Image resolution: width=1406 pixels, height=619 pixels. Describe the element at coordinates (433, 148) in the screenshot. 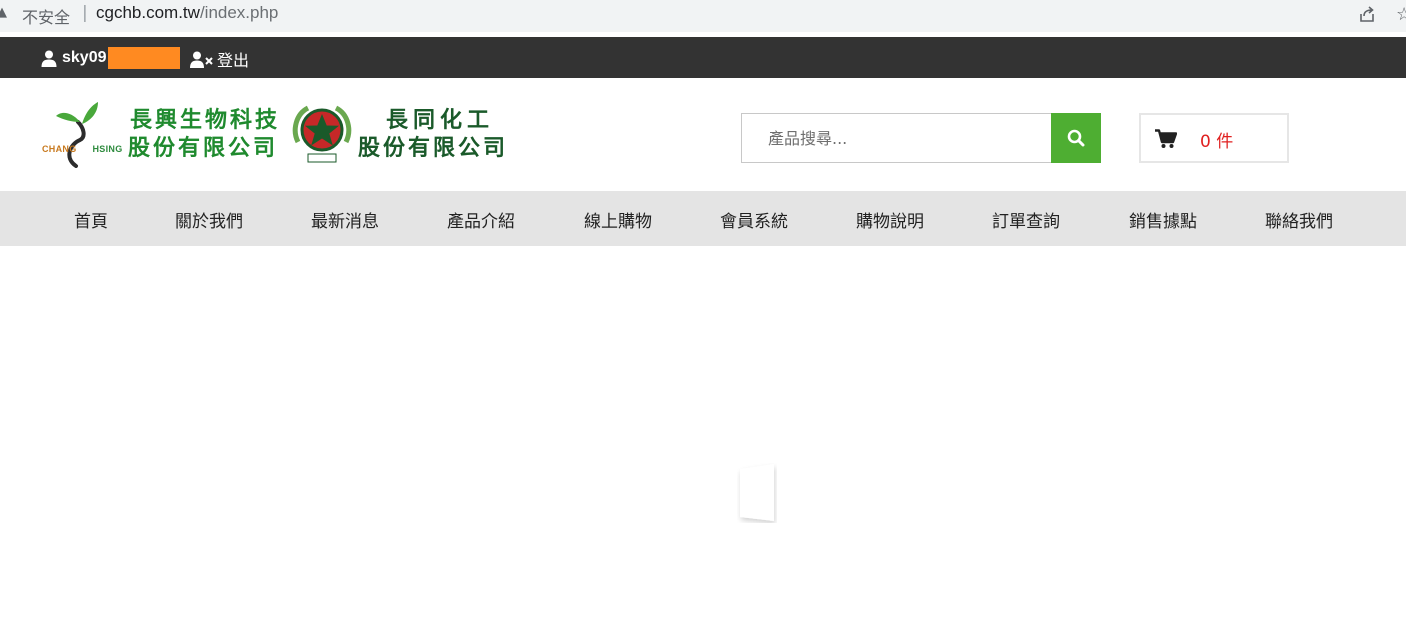

I see `logo-company-suffix-2: 股份有限公司` at that location.